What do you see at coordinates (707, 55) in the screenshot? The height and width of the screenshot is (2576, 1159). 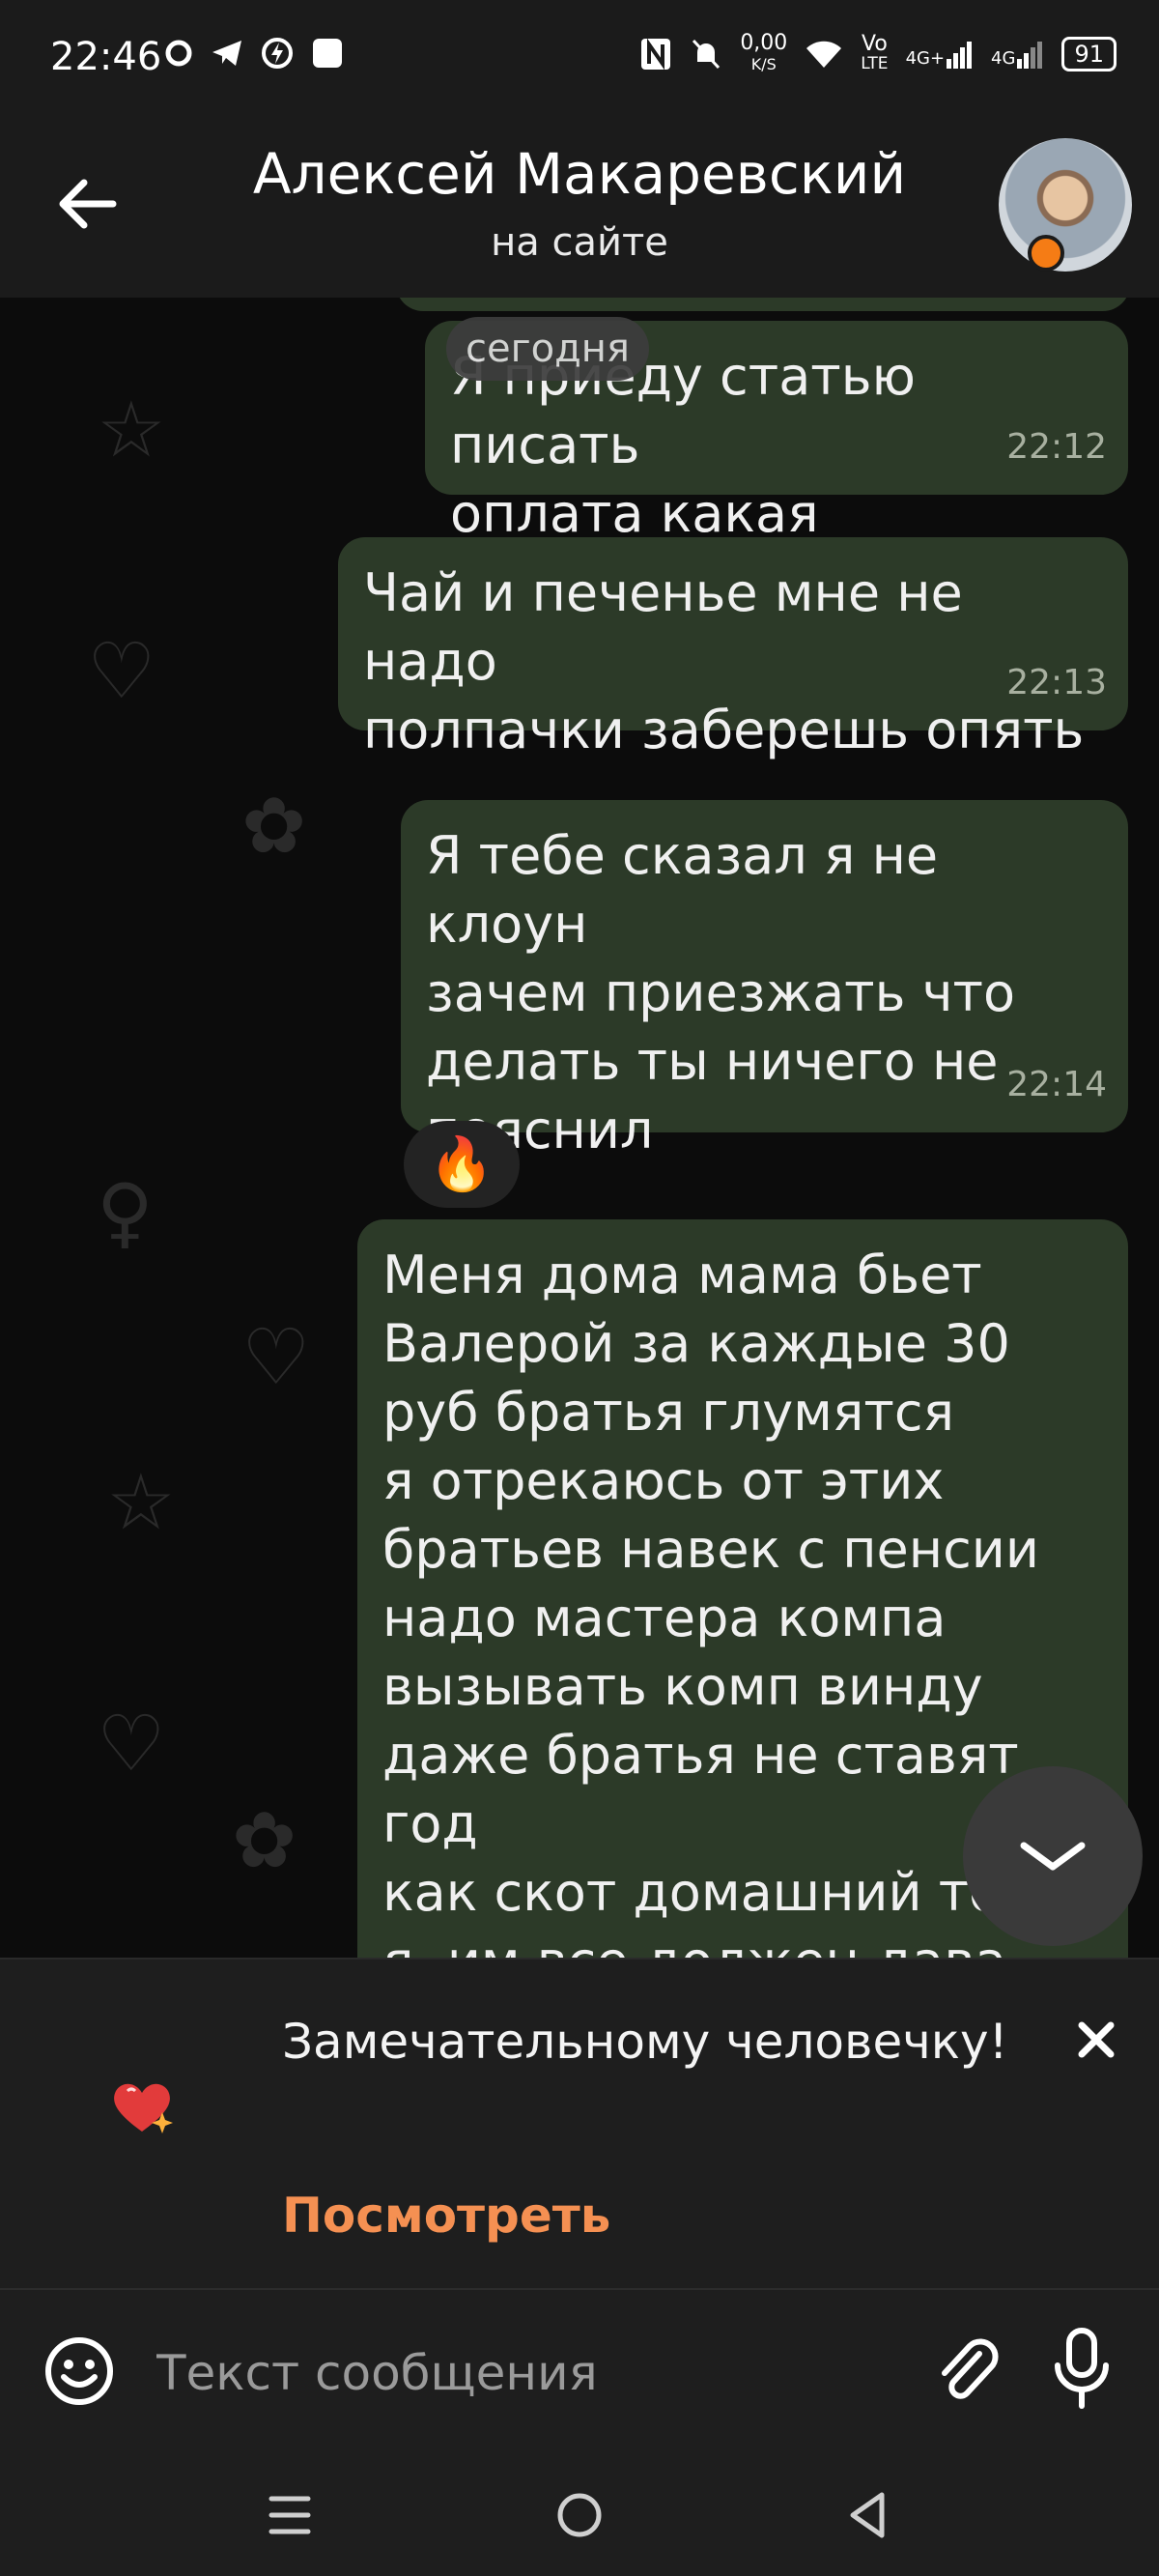 I see `mute-bell-icon` at bounding box center [707, 55].